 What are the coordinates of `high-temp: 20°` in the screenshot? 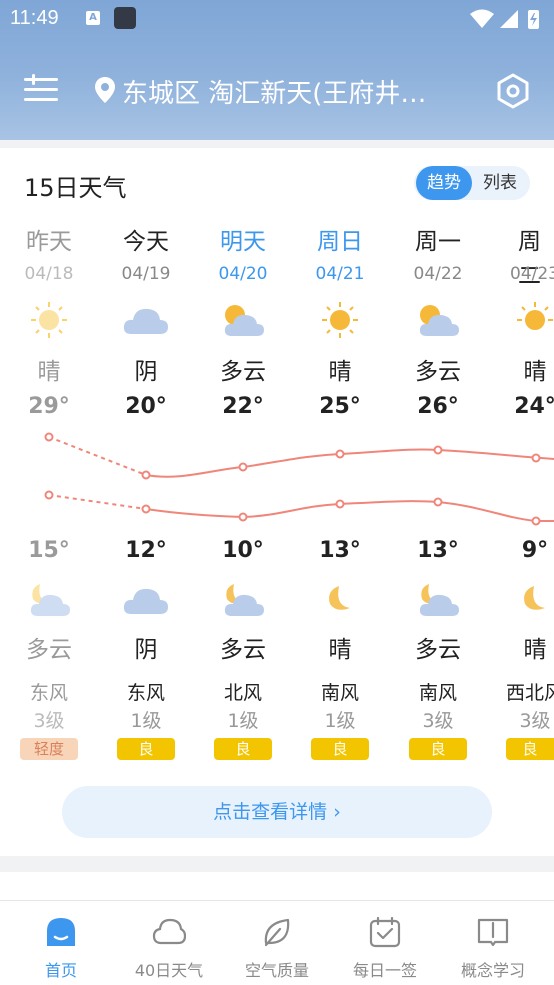 It's located at (146, 406).